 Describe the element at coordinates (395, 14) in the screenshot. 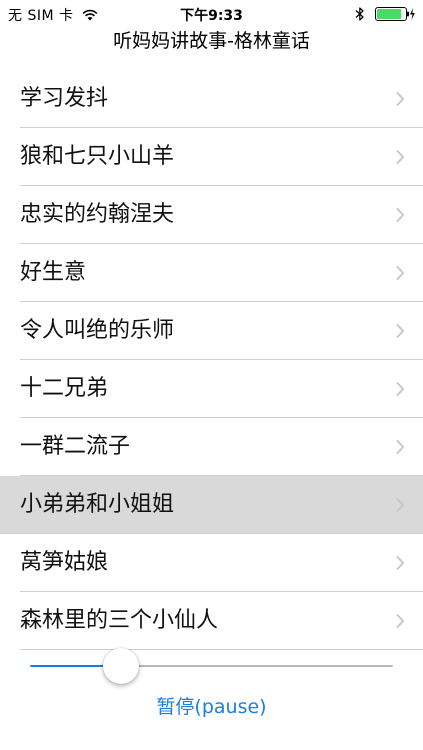

I see `battery-charging-icon` at that location.